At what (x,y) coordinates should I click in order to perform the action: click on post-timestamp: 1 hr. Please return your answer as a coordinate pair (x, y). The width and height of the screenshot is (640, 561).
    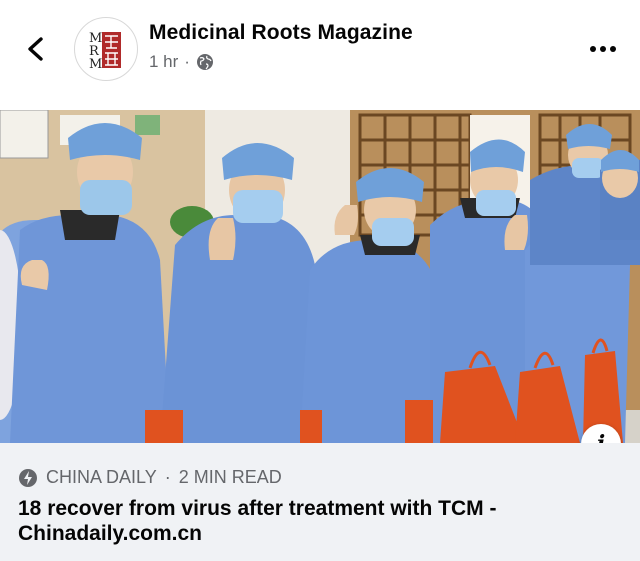
    Looking at the image, I should click on (163, 62).